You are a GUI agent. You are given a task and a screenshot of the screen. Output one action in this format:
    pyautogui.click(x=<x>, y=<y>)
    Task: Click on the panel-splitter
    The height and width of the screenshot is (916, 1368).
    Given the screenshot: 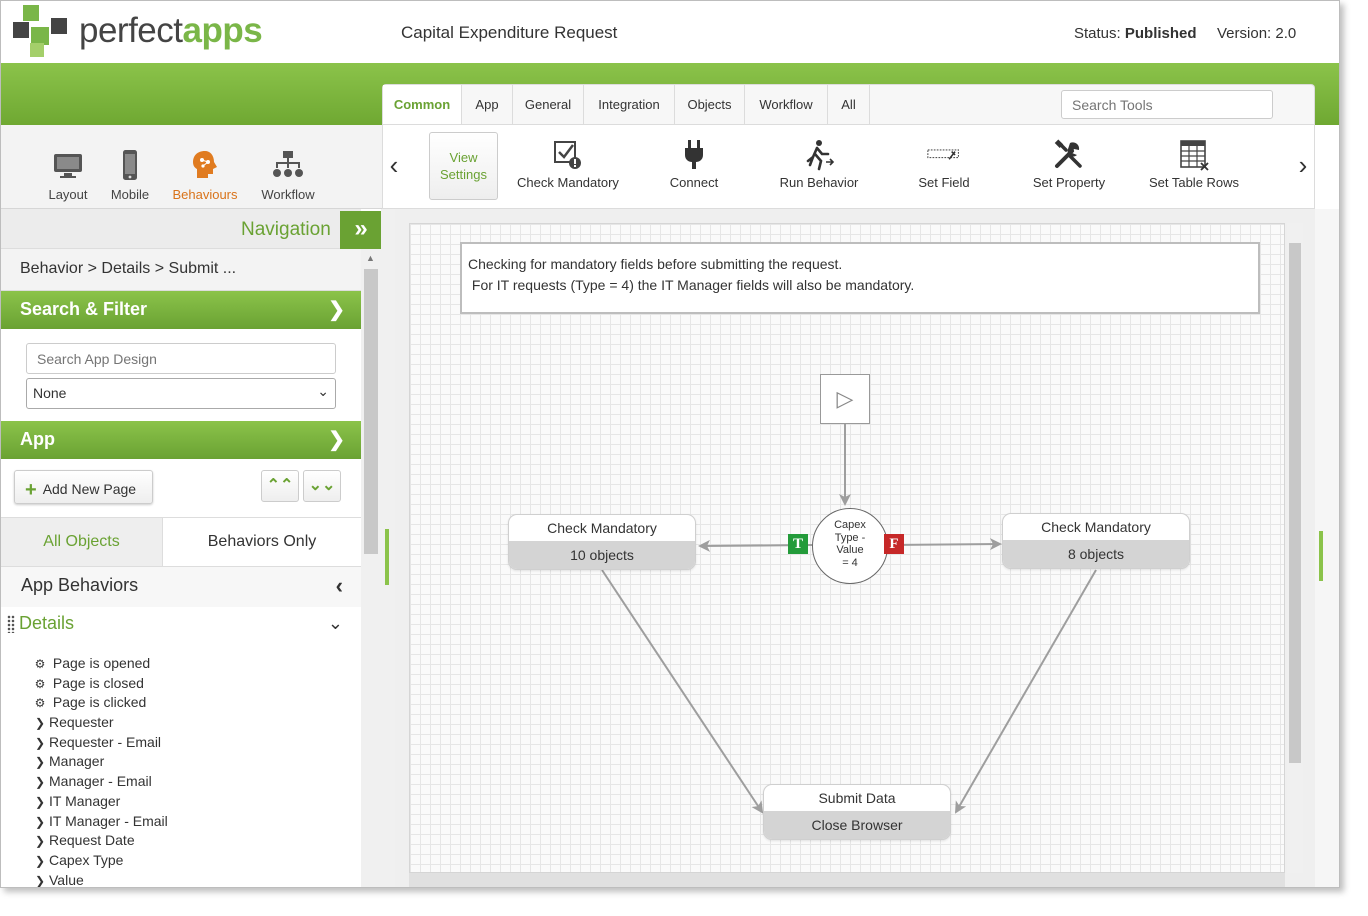 What is the action you would take?
    pyautogui.click(x=388, y=548)
    